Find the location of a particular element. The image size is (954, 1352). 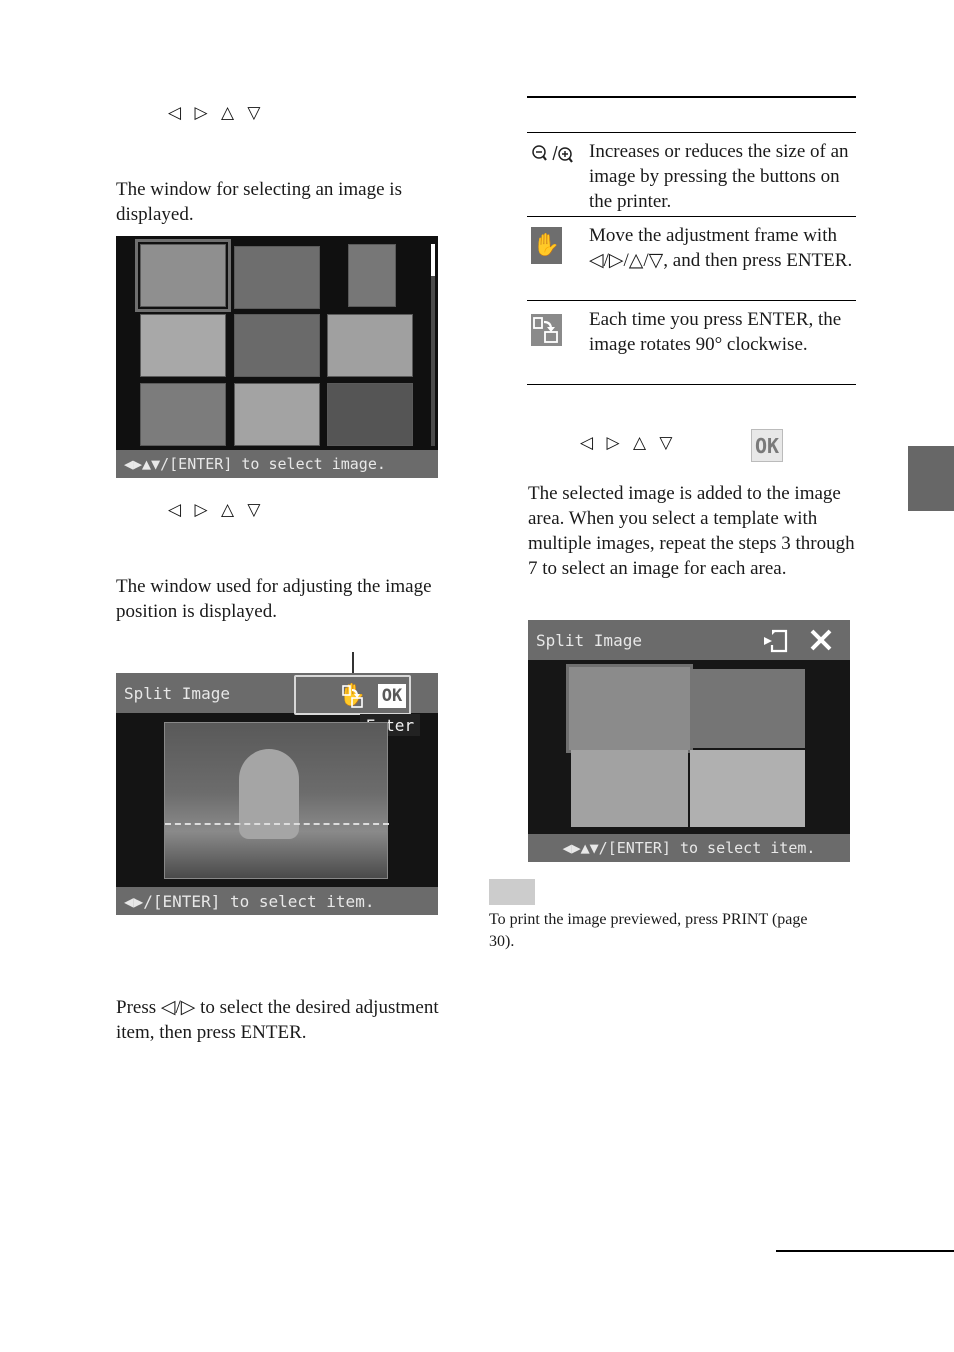

zoom-out-in-icon is located at coordinates (554, 154).